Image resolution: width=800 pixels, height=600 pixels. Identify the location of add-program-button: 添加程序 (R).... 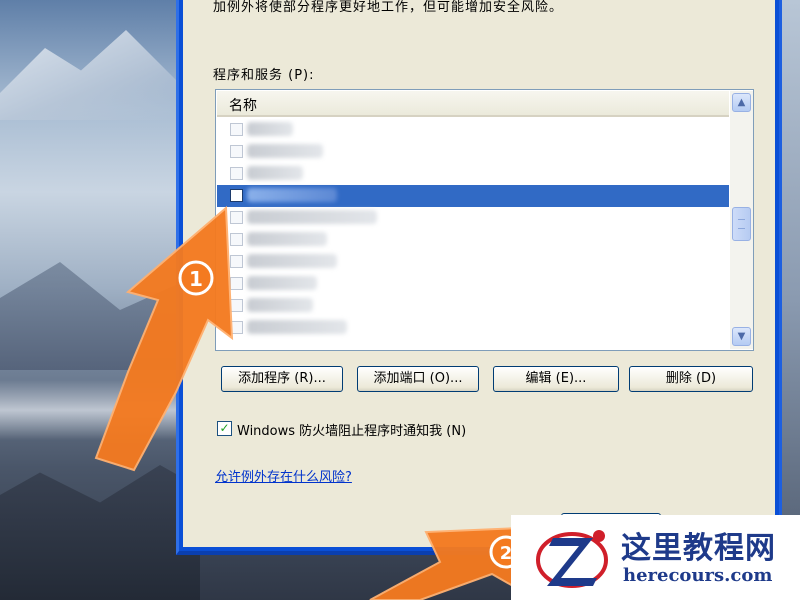
(282, 379).